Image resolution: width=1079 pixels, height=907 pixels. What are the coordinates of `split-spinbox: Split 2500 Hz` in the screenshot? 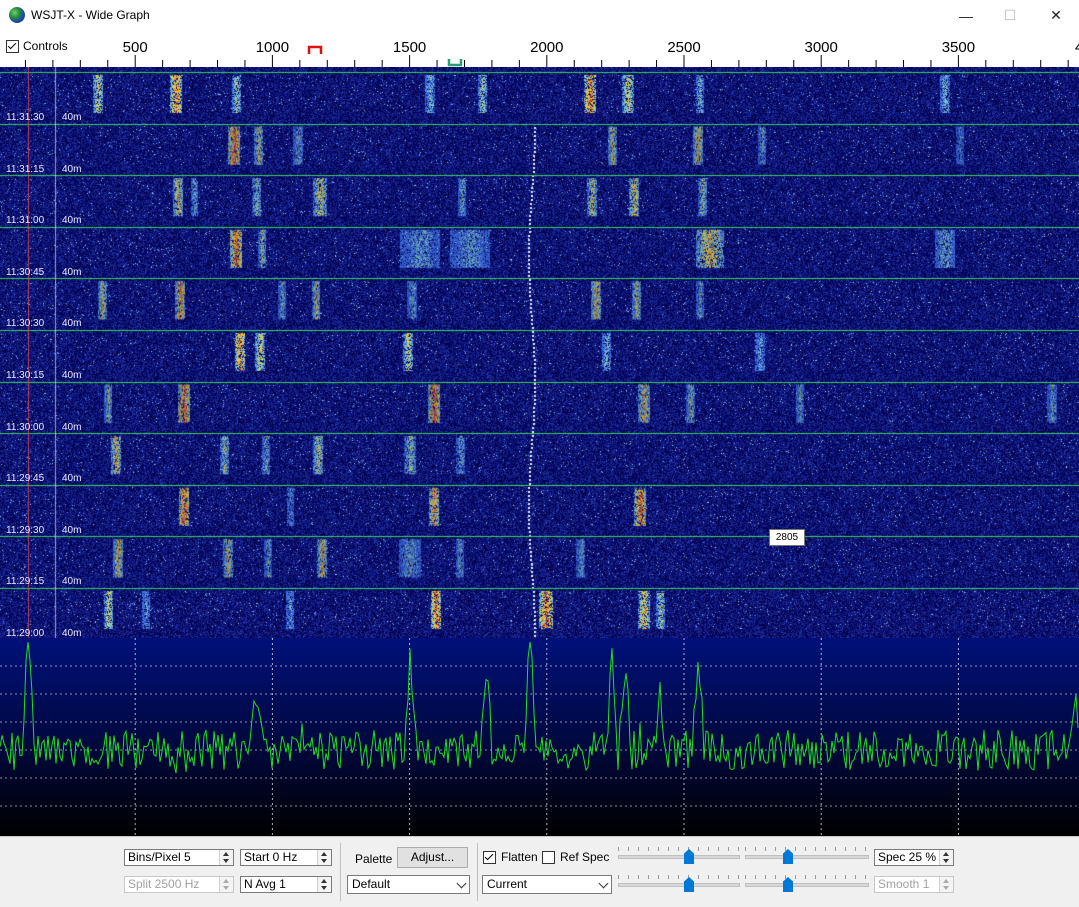 It's located at (179, 884).